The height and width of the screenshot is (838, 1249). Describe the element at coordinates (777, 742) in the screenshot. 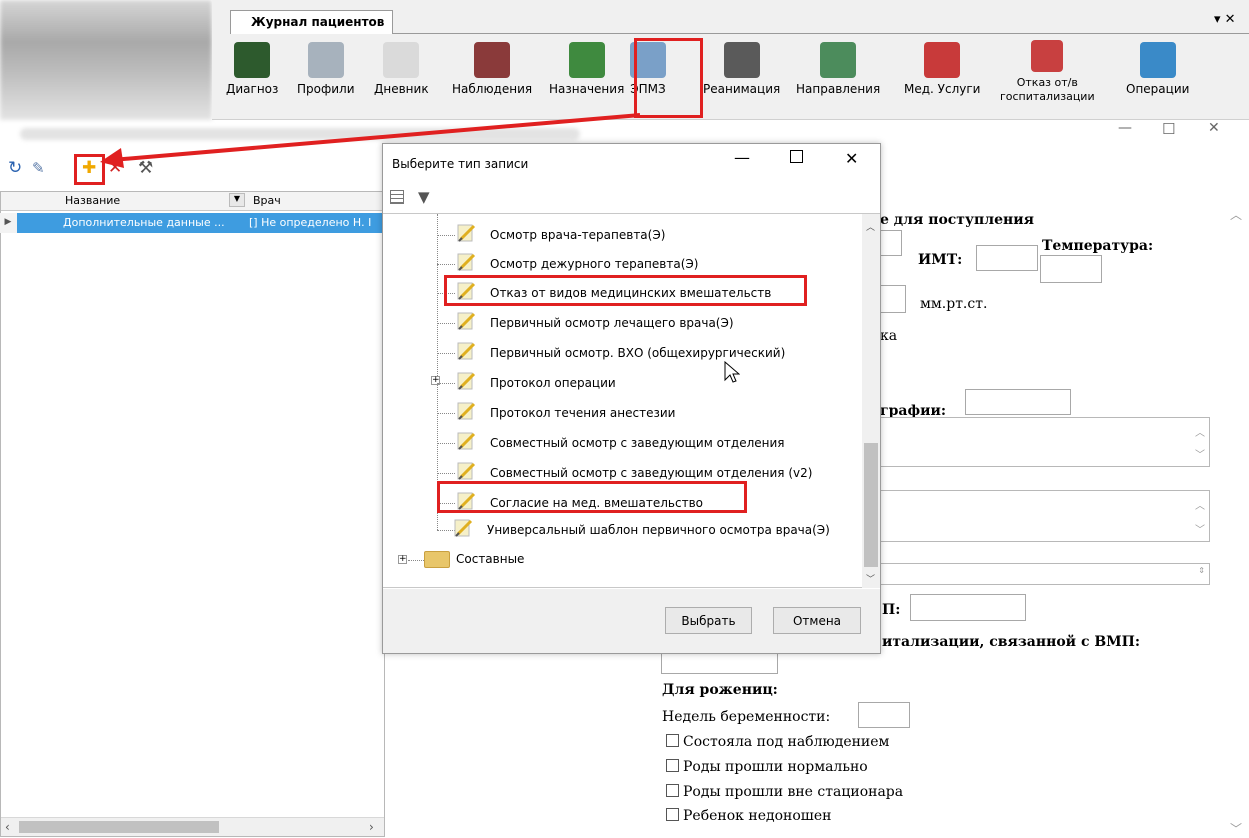

I see `checkbox-observation: Состояла под наблюдением` at that location.